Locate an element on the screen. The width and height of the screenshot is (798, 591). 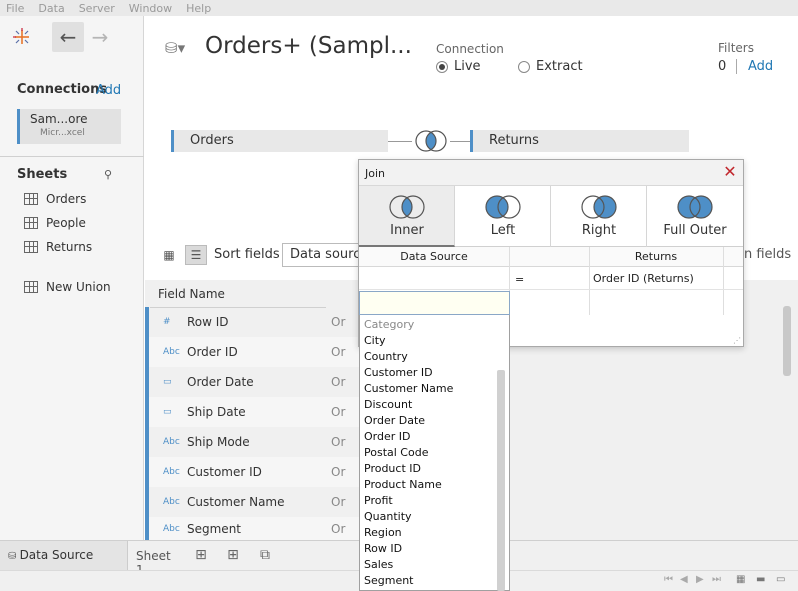
grid-scrollbar is located at coordinates (787, 341).